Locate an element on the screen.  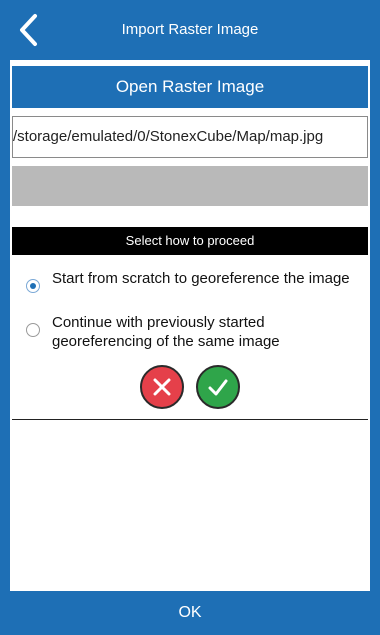
close-icon is located at coordinates (162, 387).